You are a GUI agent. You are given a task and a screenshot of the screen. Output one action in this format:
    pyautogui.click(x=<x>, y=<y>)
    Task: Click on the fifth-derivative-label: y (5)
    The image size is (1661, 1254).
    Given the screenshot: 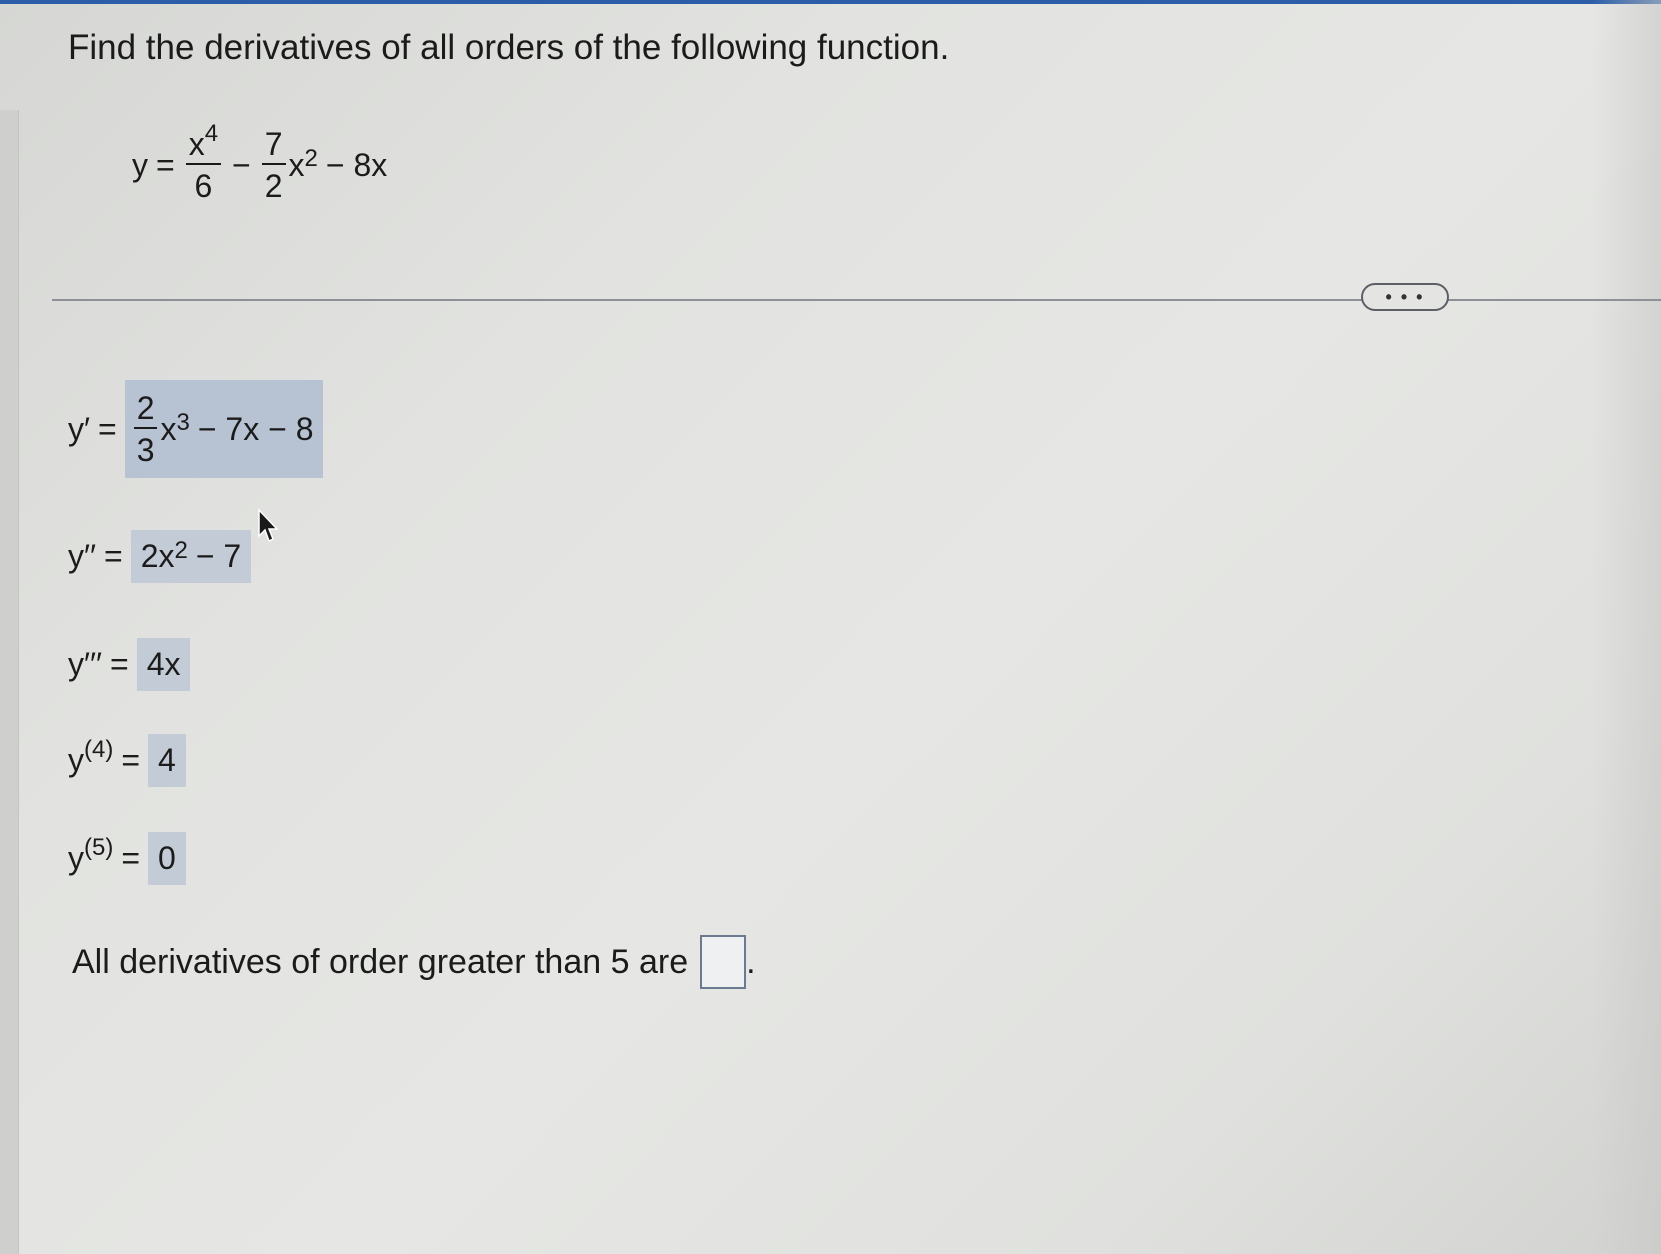 What is the action you would take?
    pyautogui.click(x=90, y=855)
    